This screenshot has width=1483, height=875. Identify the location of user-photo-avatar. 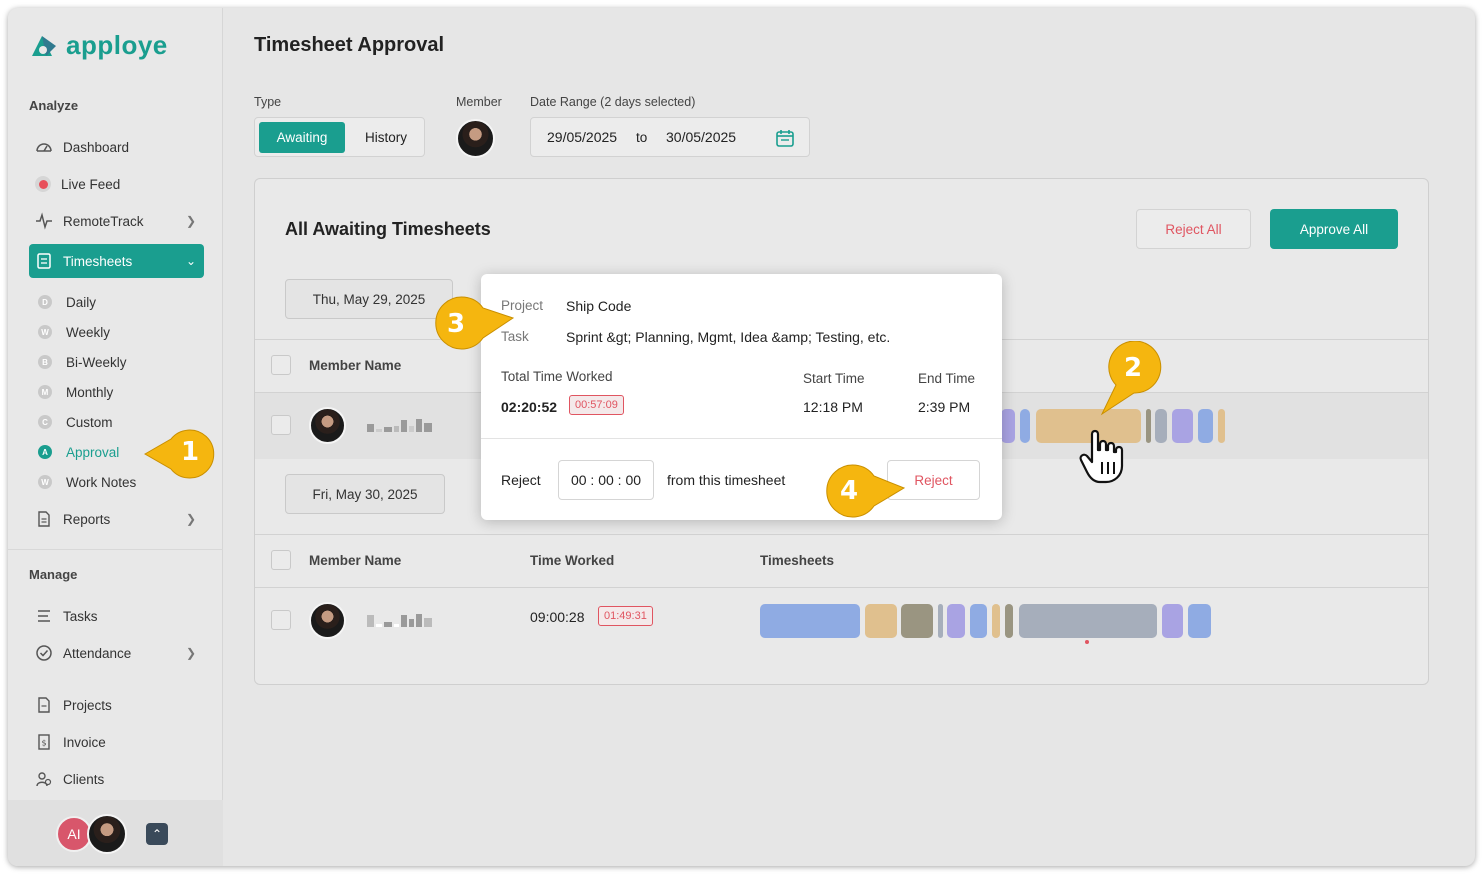
(107, 834).